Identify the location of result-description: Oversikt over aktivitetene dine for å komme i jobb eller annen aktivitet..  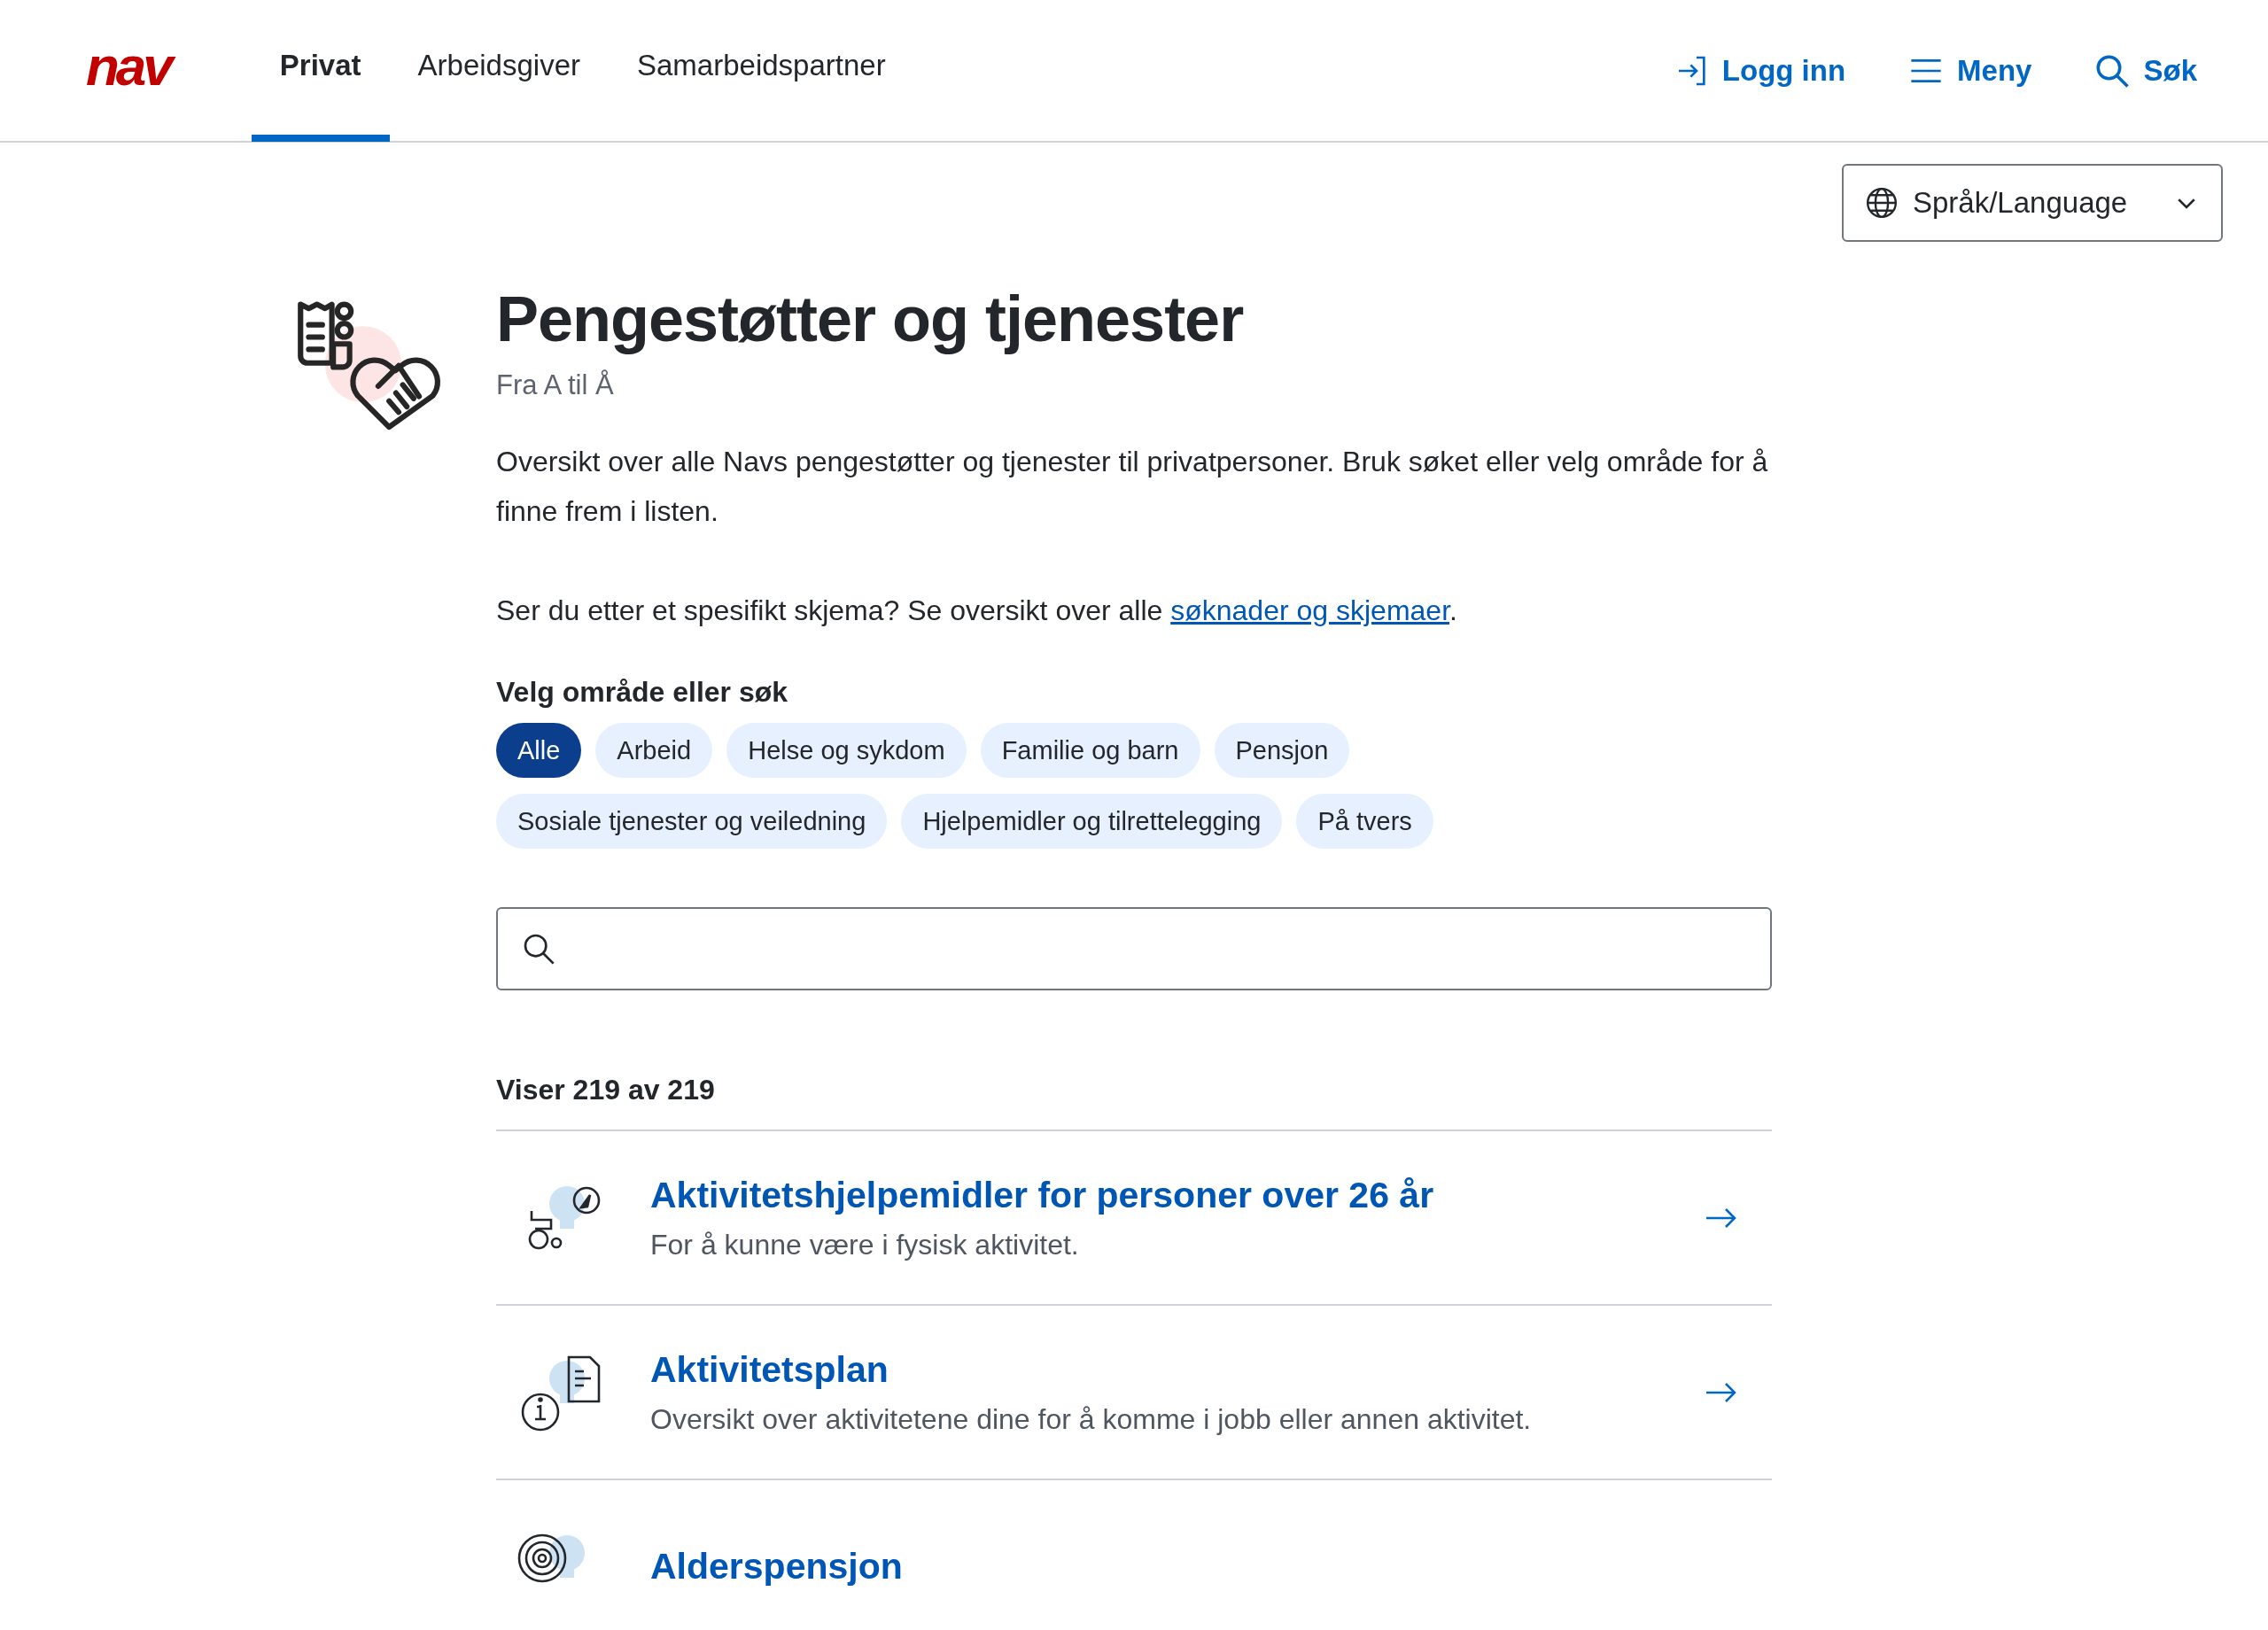
(1091, 1419).